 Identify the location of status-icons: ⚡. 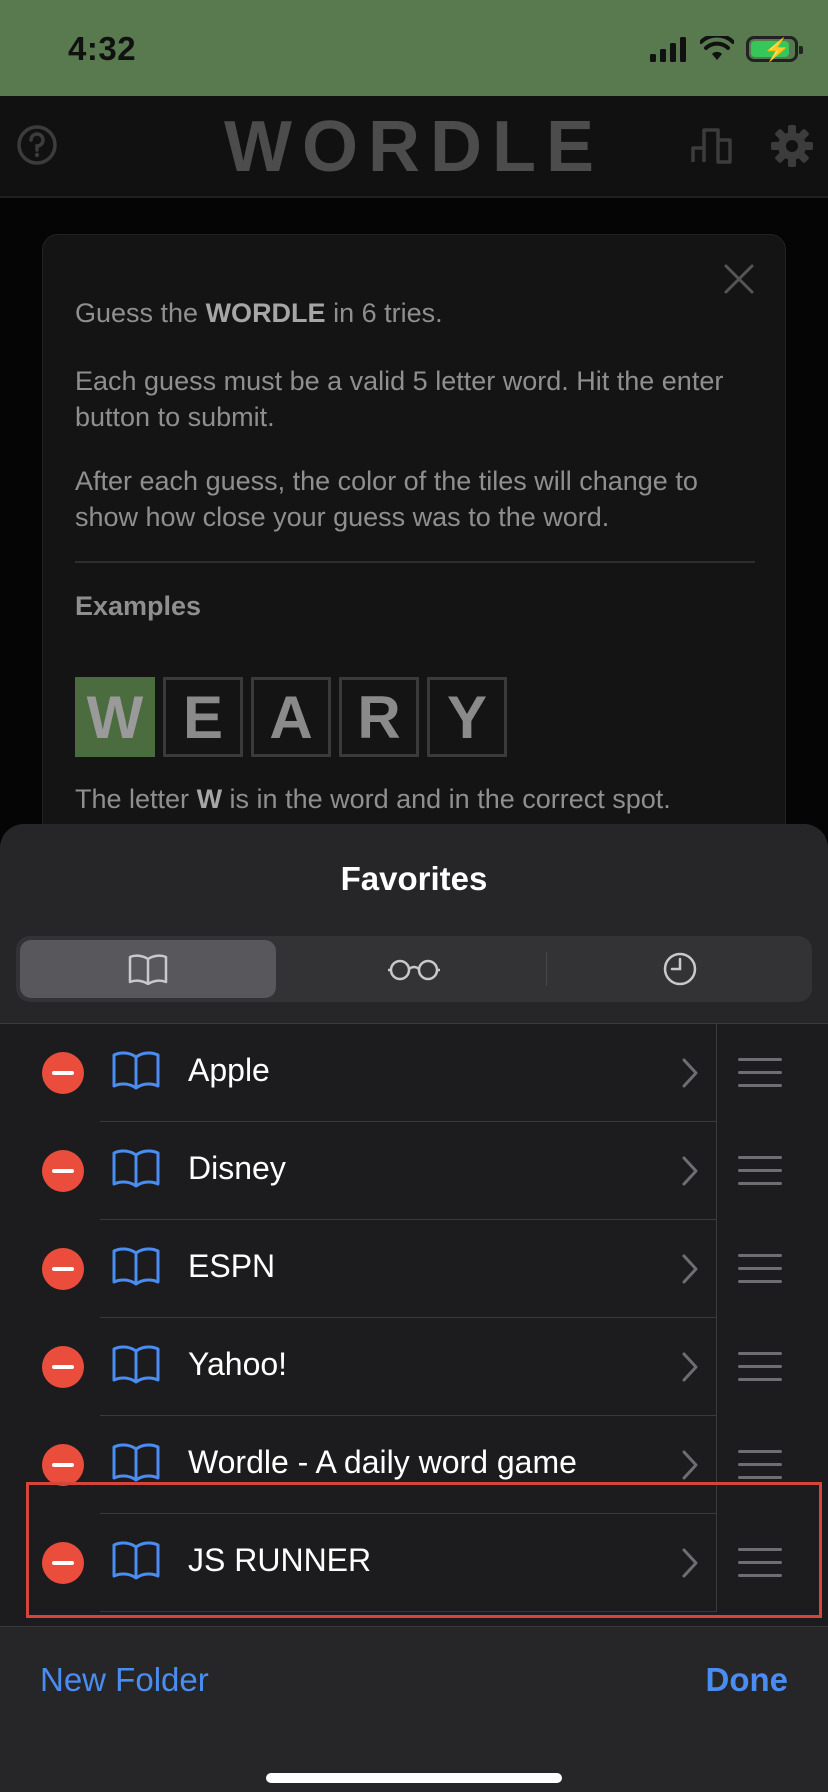
(726, 49).